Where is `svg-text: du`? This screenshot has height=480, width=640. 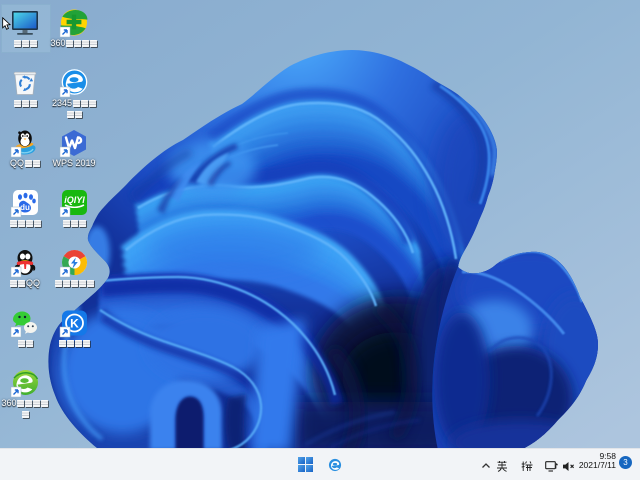
svg-text: du is located at coordinates (25, 207).